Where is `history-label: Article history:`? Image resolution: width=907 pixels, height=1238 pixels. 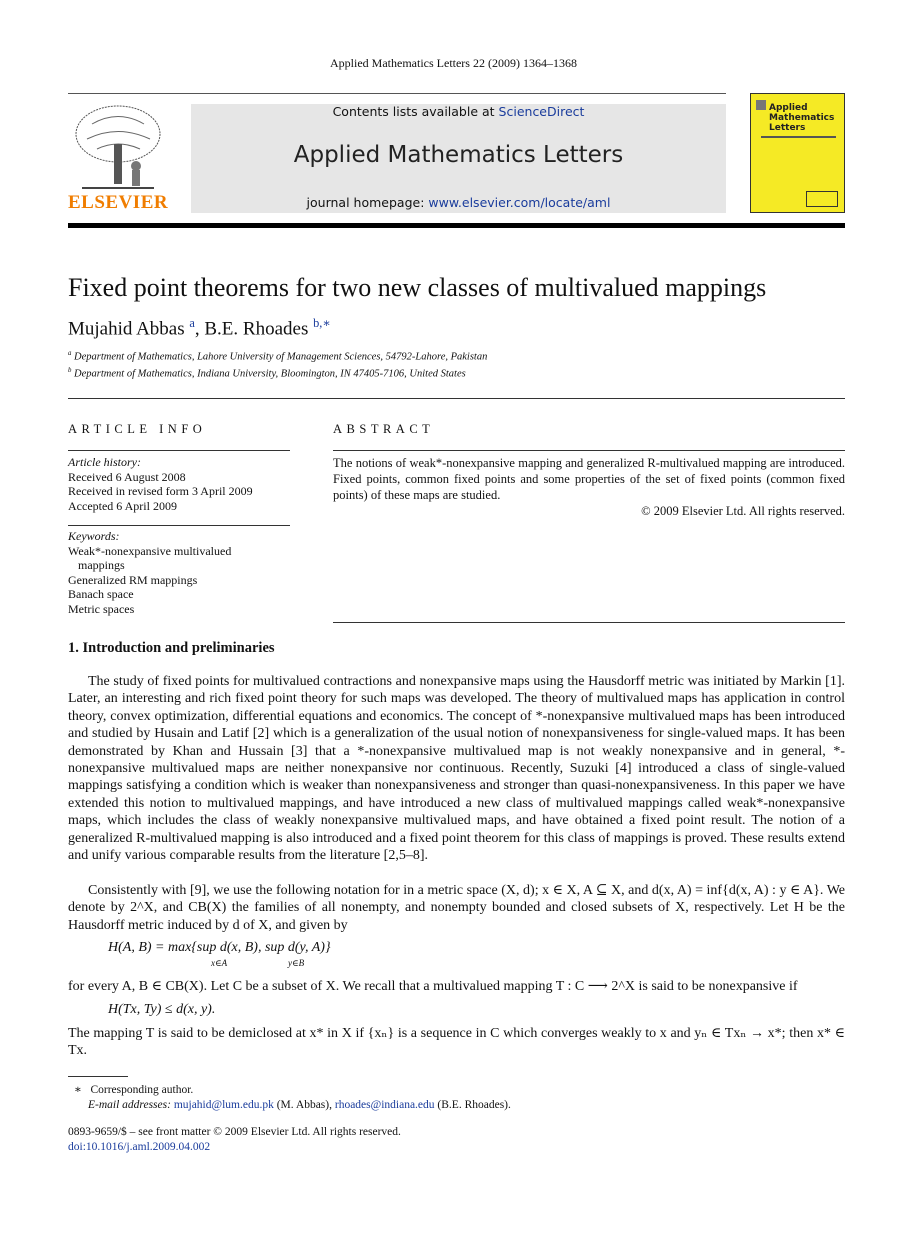
history-label: Article history: is located at coordinates (104, 462).